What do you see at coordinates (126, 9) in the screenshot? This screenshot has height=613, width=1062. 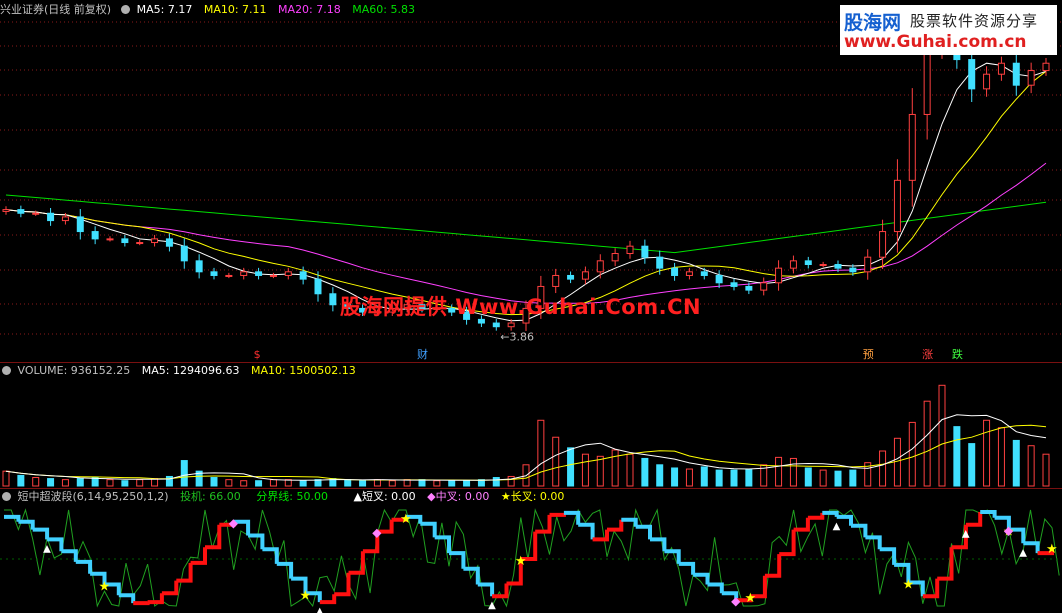 I see `settings-circle-icon` at bounding box center [126, 9].